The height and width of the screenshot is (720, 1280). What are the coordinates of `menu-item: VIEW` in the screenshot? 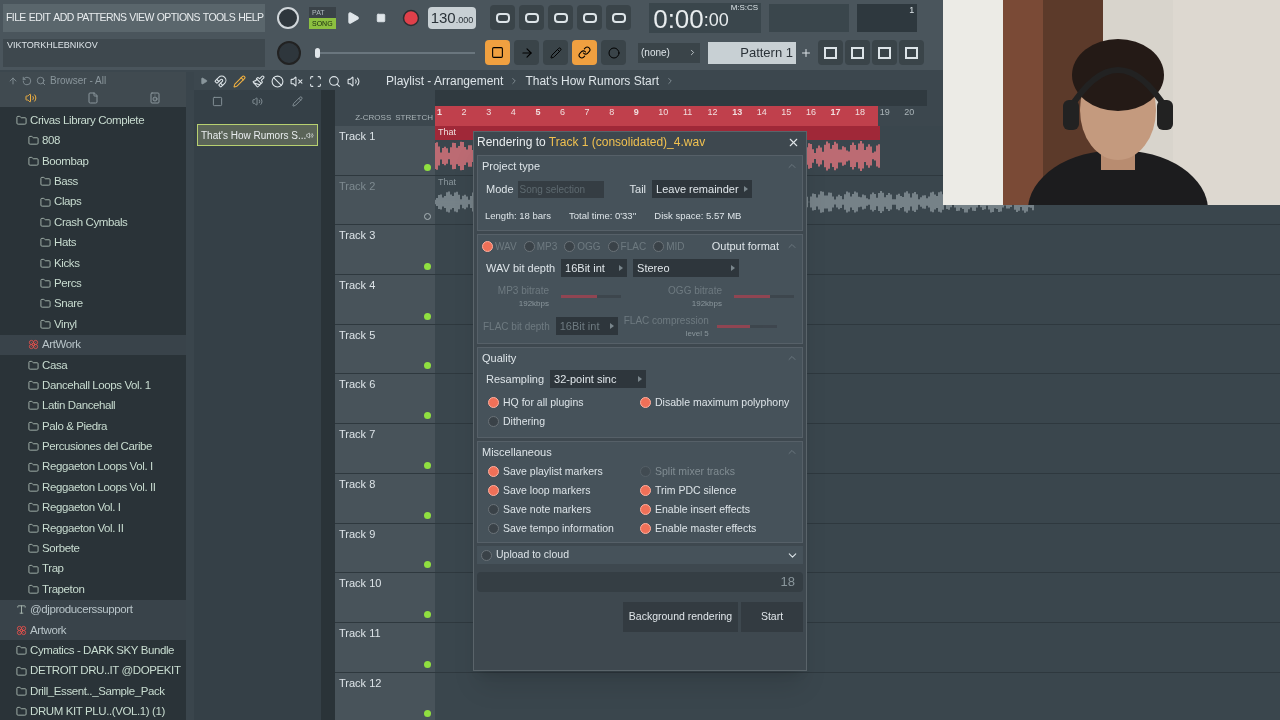 It's located at (141, 17).